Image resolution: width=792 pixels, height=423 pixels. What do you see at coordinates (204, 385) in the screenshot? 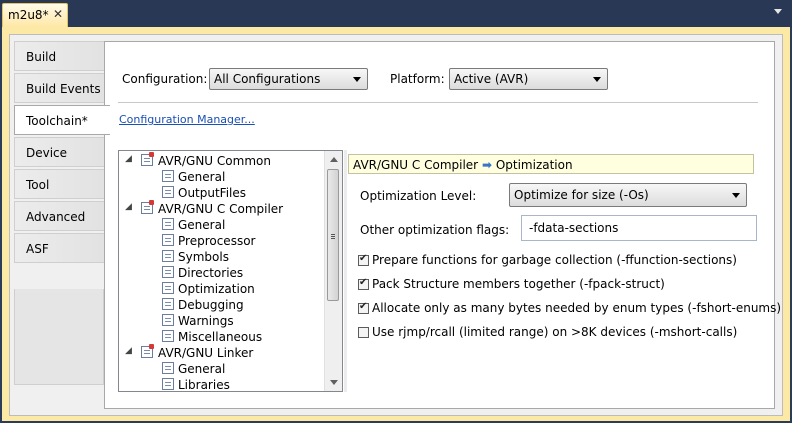
I see `tree-item-label: Libraries` at bounding box center [204, 385].